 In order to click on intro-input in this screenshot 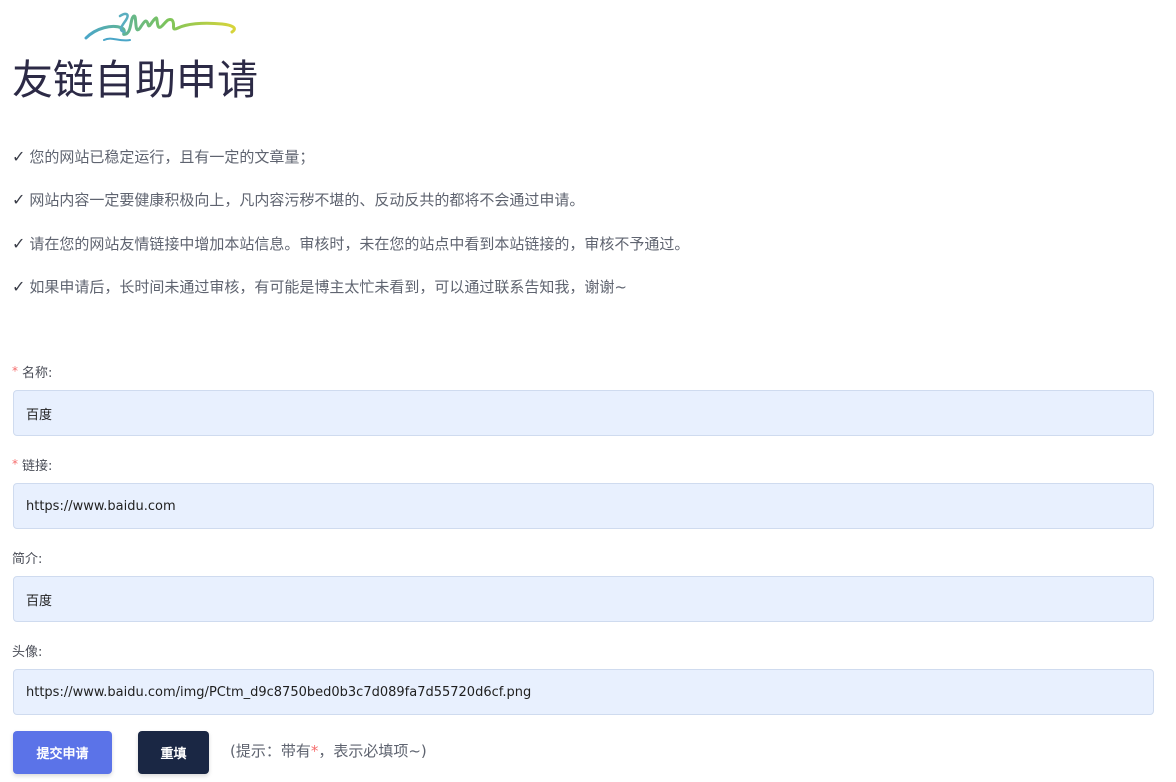, I will do `click(583, 599)`.